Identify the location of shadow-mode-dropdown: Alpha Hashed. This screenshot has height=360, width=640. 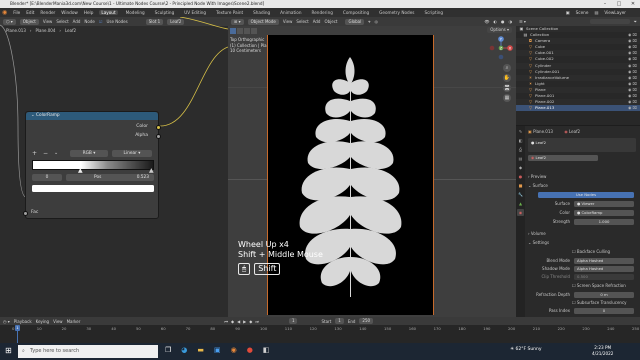
(604, 269).